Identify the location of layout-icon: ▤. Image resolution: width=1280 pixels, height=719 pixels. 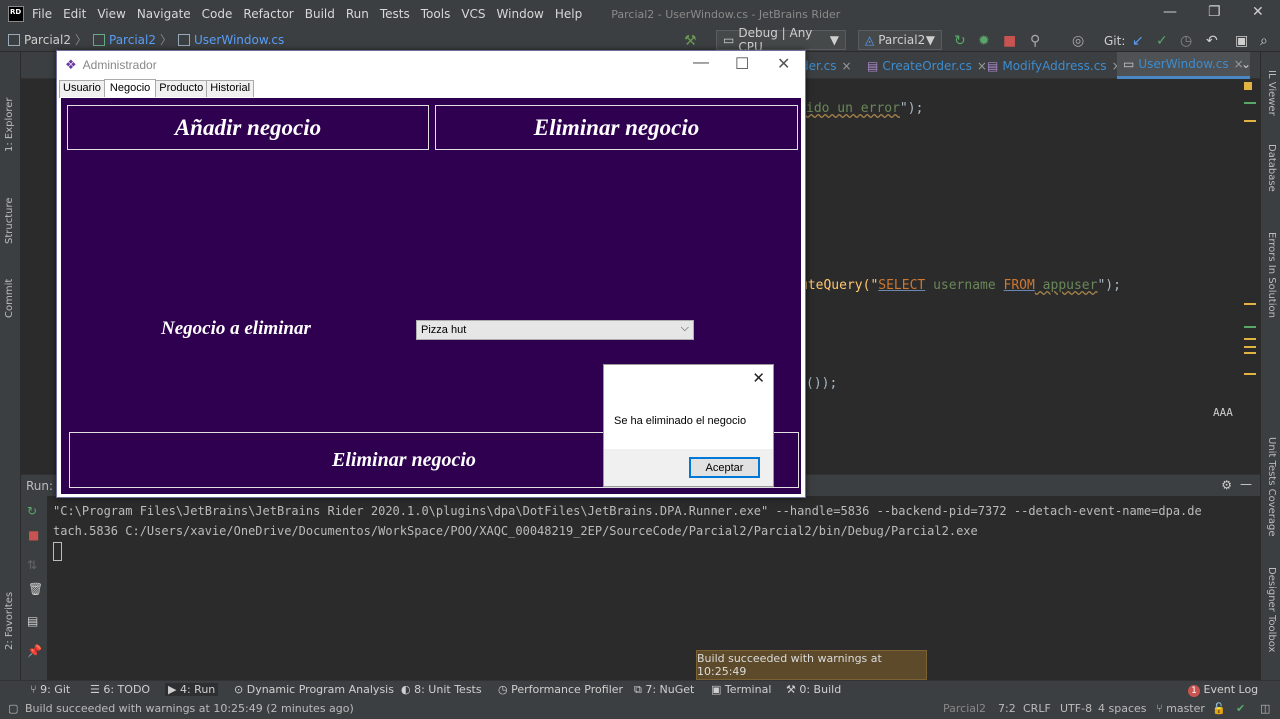
(32, 621).